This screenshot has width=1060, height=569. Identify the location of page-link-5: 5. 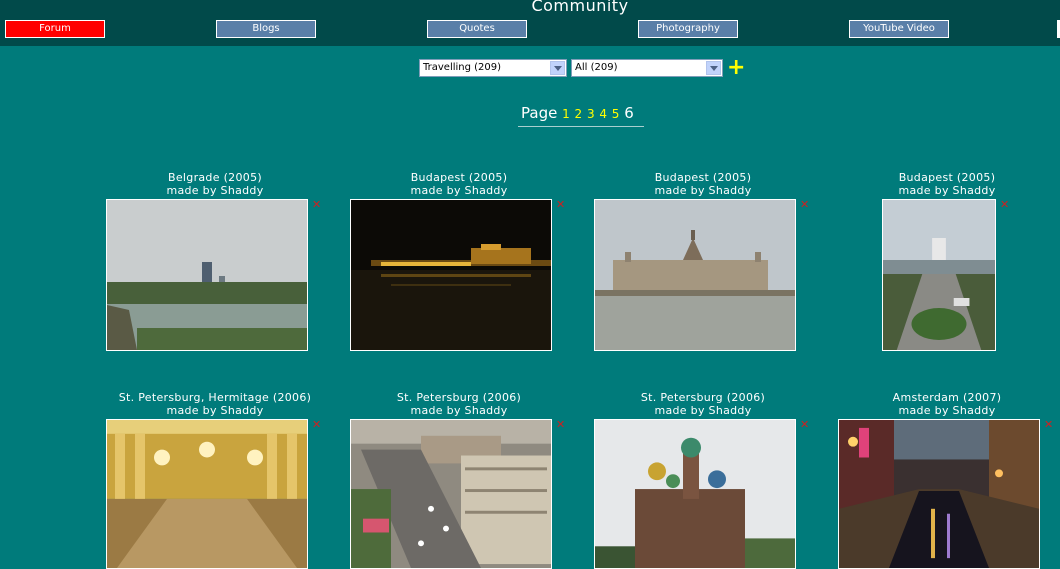
(616, 114).